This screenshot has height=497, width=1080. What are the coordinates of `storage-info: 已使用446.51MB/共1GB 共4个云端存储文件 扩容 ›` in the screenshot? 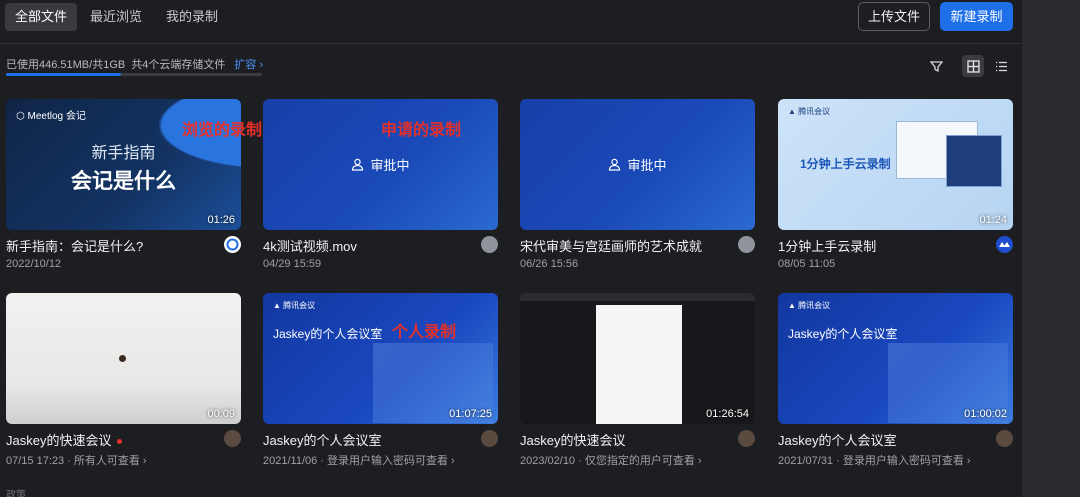 It's located at (134, 64).